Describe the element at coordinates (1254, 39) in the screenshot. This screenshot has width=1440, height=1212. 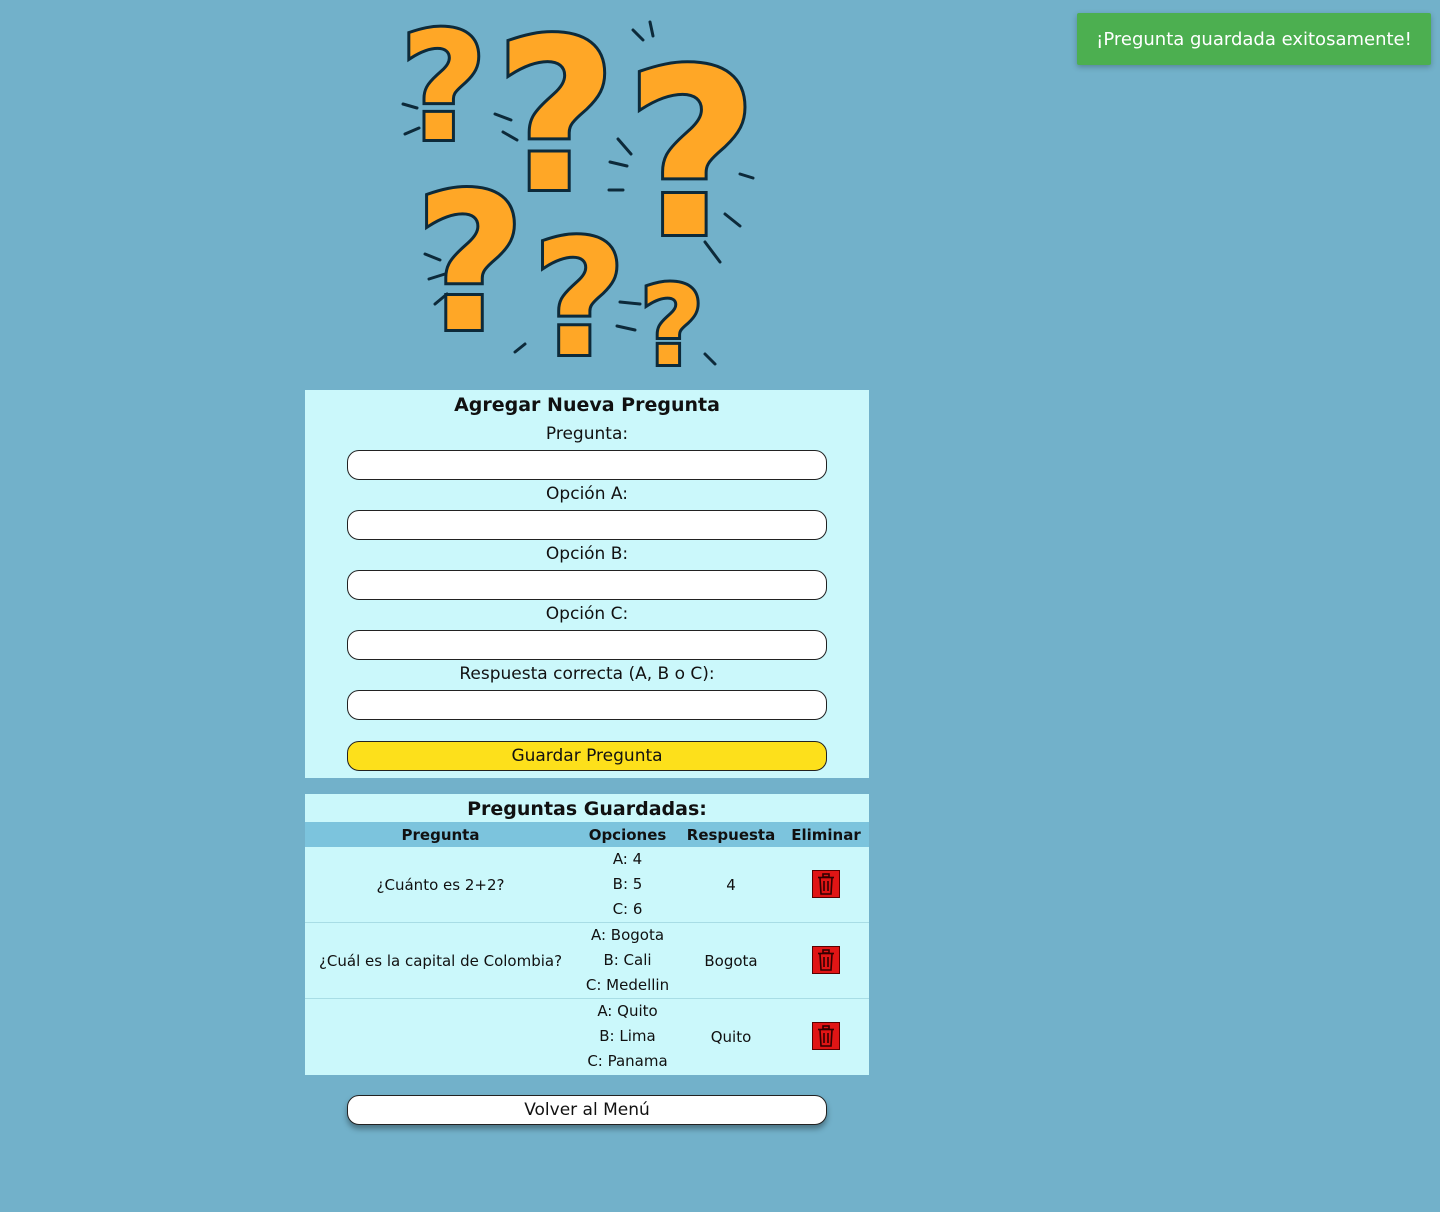
I see `success-toast: ¡Pregunta guardada exitosamente!` at that location.